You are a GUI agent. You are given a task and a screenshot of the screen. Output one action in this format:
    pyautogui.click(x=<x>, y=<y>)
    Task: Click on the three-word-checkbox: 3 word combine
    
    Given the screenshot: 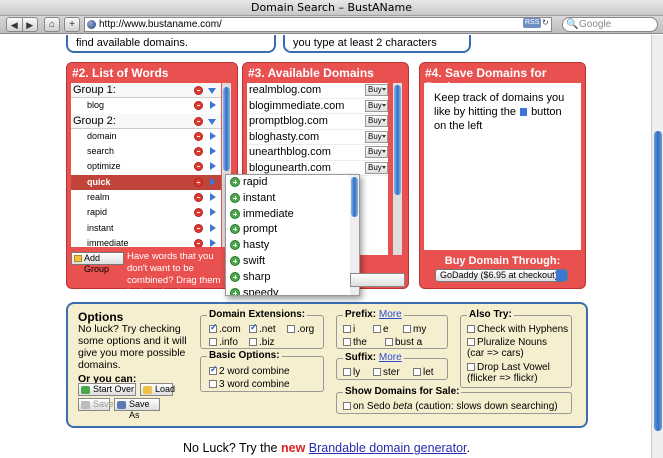 What is the action you would take?
    pyautogui.click(x=249, y=384)
    